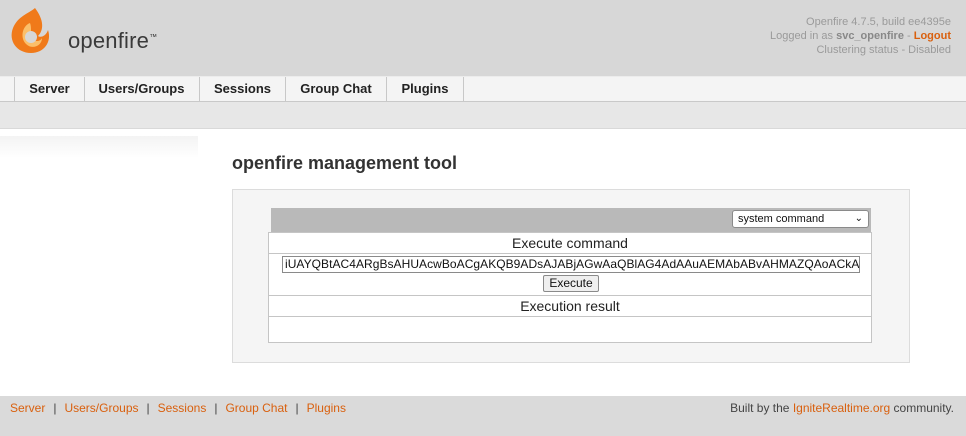 The height and width of the screenshot is (436, 966). I want to click on footer-link-sessions: Sessions, so click(182, 408).